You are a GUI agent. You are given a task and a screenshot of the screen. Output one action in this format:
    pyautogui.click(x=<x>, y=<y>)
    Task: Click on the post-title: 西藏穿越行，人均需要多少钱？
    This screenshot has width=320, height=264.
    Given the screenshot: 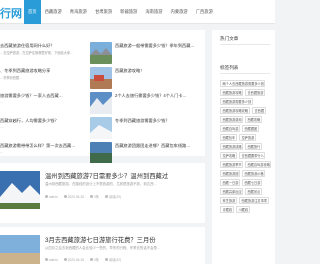 What is the action you would take?
    pyautogui.click(x=43, y=121)
    